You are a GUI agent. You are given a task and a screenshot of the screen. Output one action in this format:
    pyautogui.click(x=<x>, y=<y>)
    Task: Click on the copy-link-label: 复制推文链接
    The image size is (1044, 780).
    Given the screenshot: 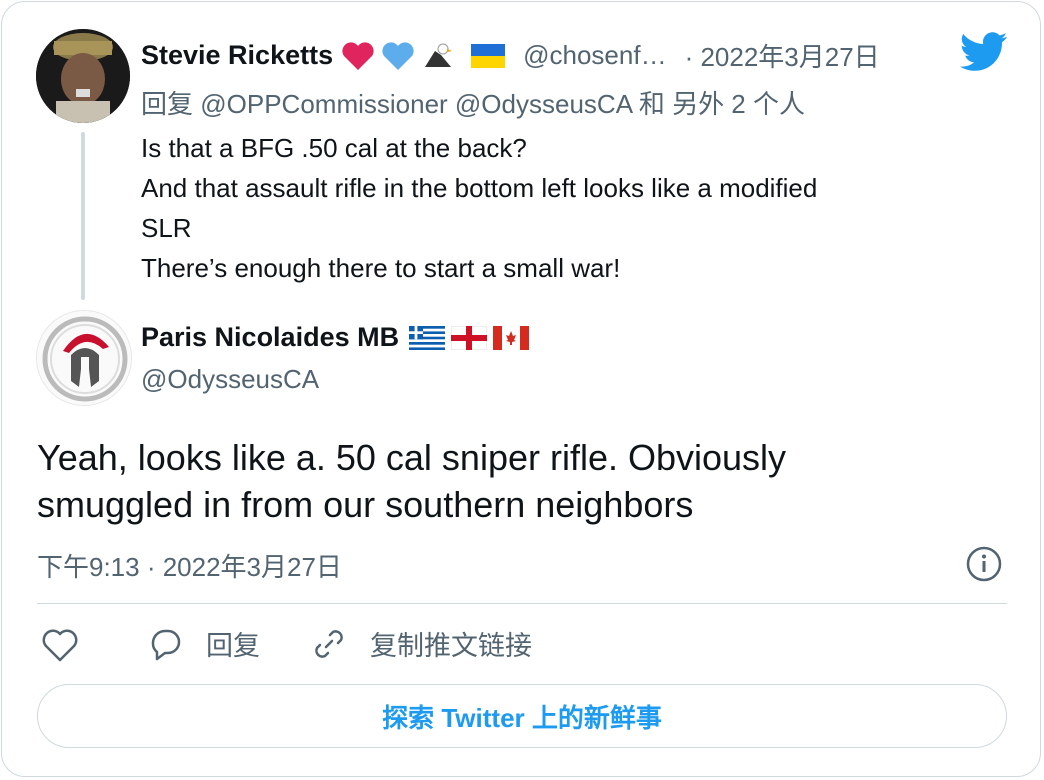 What is the action you would take?
    pyautogui.click(x=451, y=643)
    